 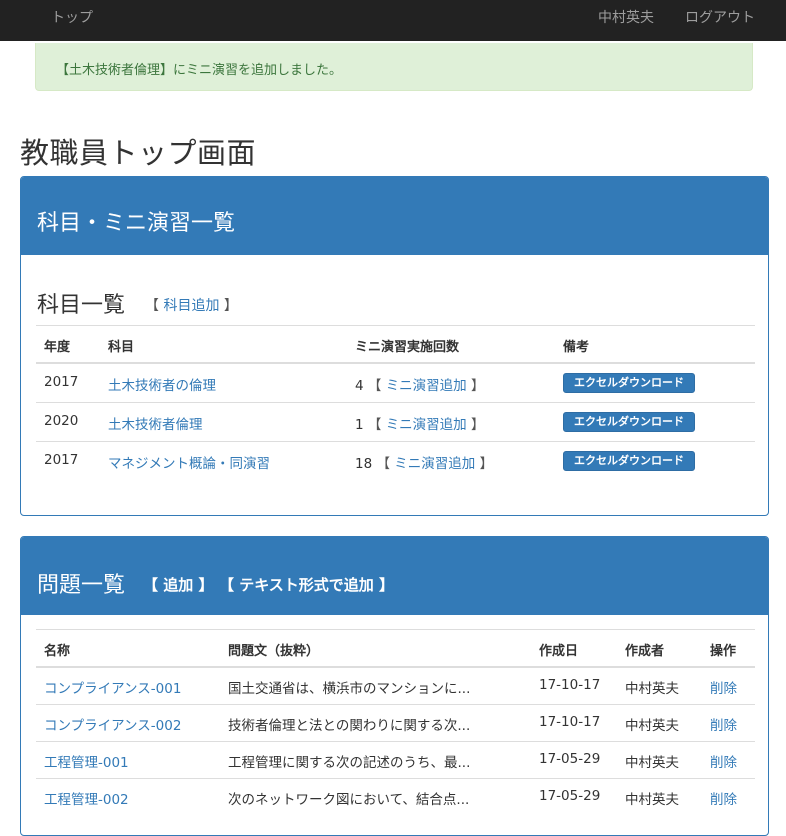 What do you see at coordinates (199, 70) in the screenshot?
I see `alert-message: 【土木技術者倫理】にミニ演習を追加しました。` at bounding box center [199, 70].